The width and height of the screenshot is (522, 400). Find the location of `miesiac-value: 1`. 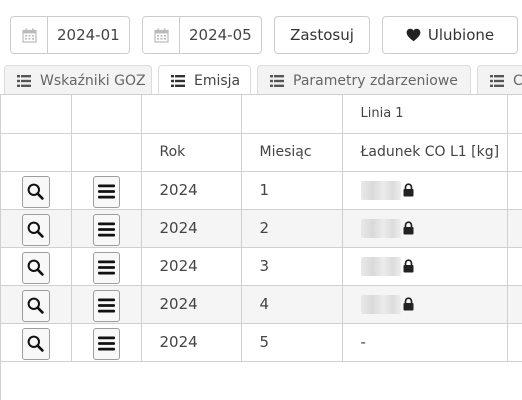

miesiac-value: 1 is located at coordinates (264, 190).